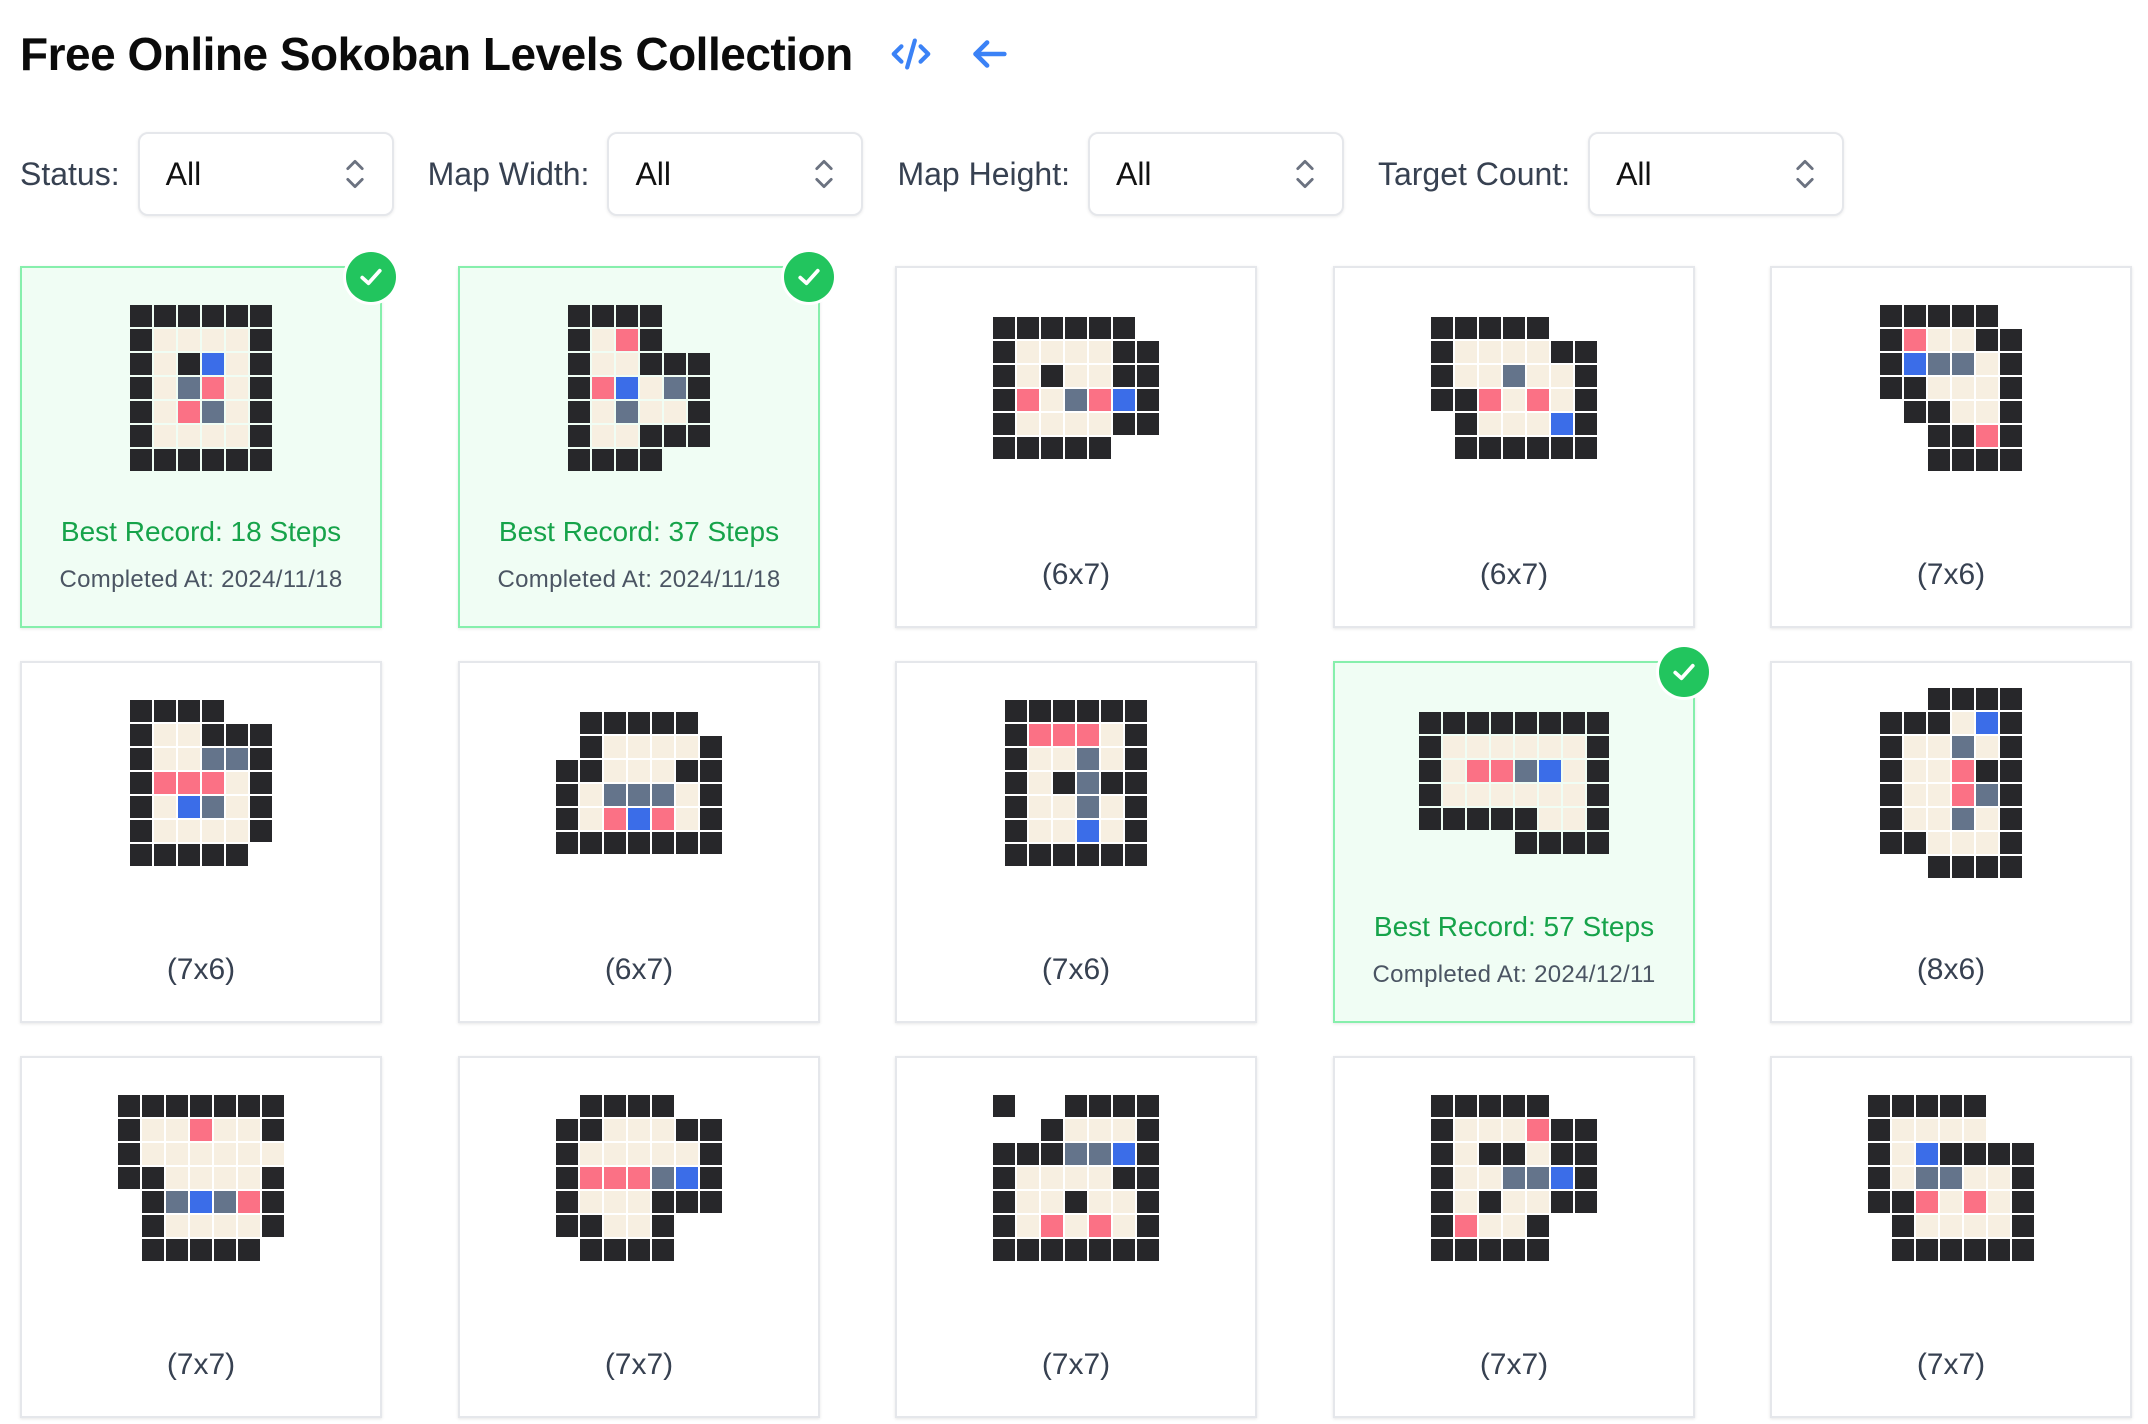  What do you see at coordinates (1215, 174) in the screenshot?
I see `map-height-select: All` at bounding box center [1215, 174].